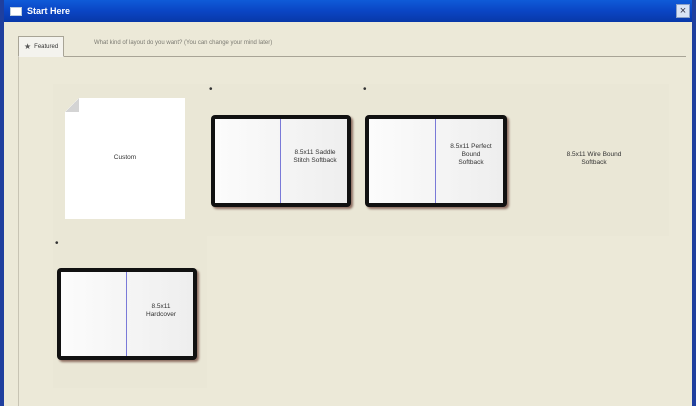 The width and height of the screenshot is (696, 406). I want to click on layout-tile-saddle-stitch: 8.5x11 Saddle Stitch Softback, so click(281, 161).